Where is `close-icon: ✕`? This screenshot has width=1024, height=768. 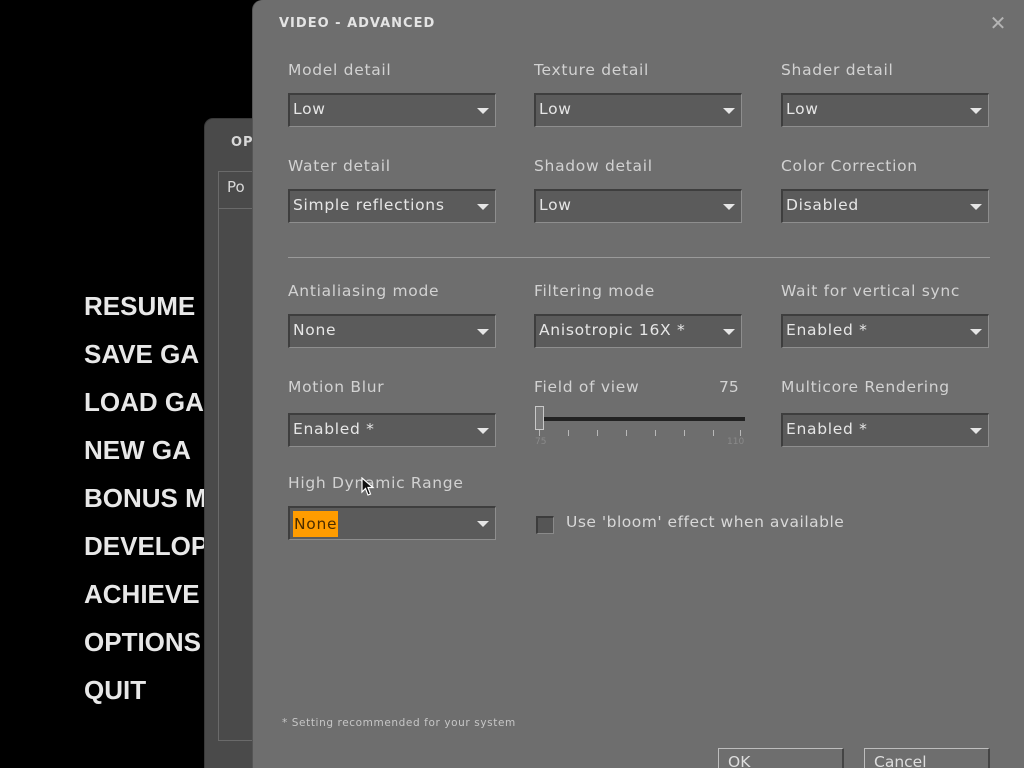
close-icon: ✕ is located at coordinates (998, 23).